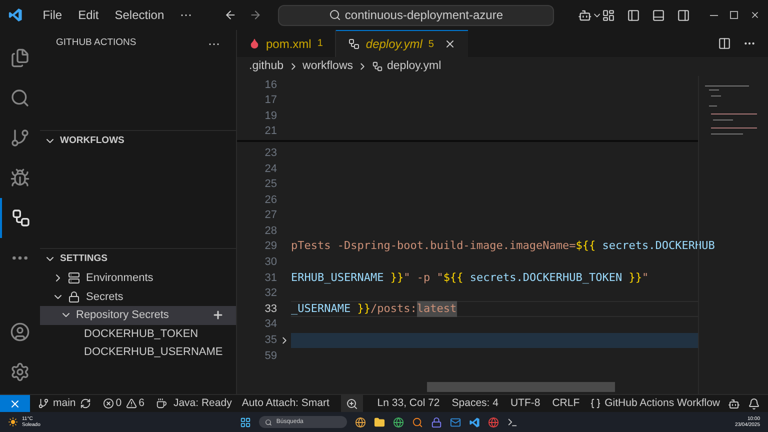  I want to click on account-icon, so click(20, 332).